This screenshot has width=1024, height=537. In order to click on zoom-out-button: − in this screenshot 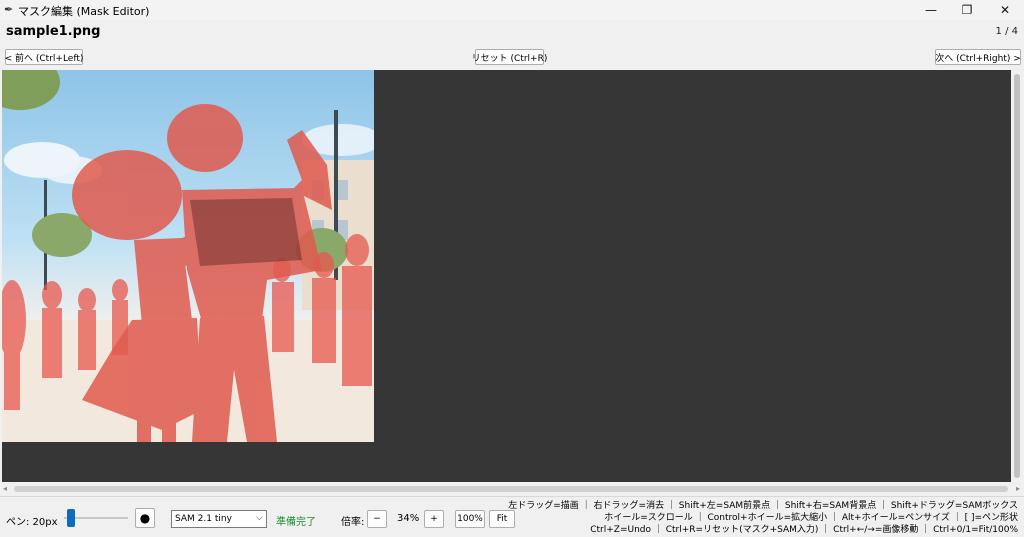, I will do `click(377, 519)`.